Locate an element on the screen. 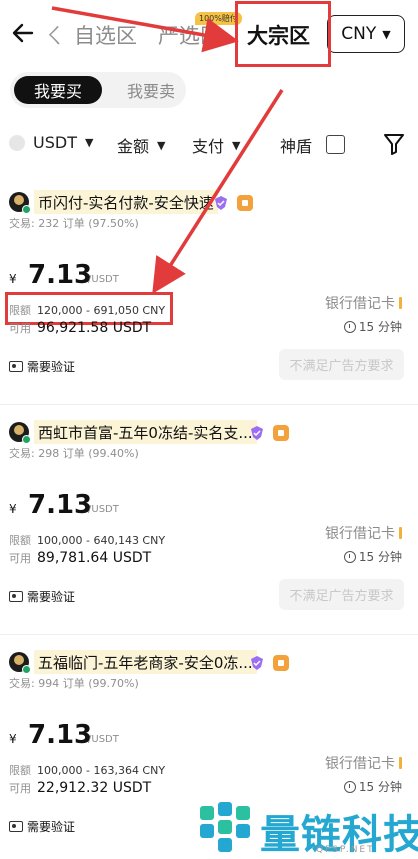 This screenshot has height=859, width=418. watermark: 量链科技 QFSP.NET is located at coordinates (307, 828).